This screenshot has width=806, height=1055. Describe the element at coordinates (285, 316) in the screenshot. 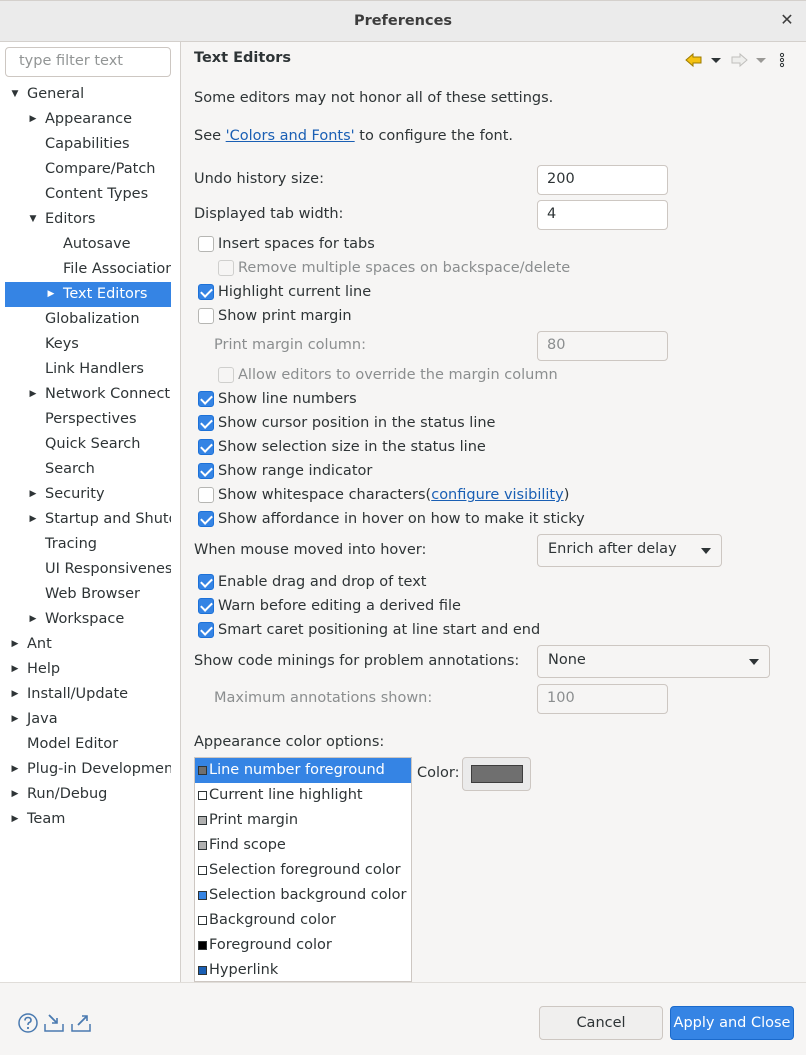

I see `show-print-margin-label: Show print margin` at that location.